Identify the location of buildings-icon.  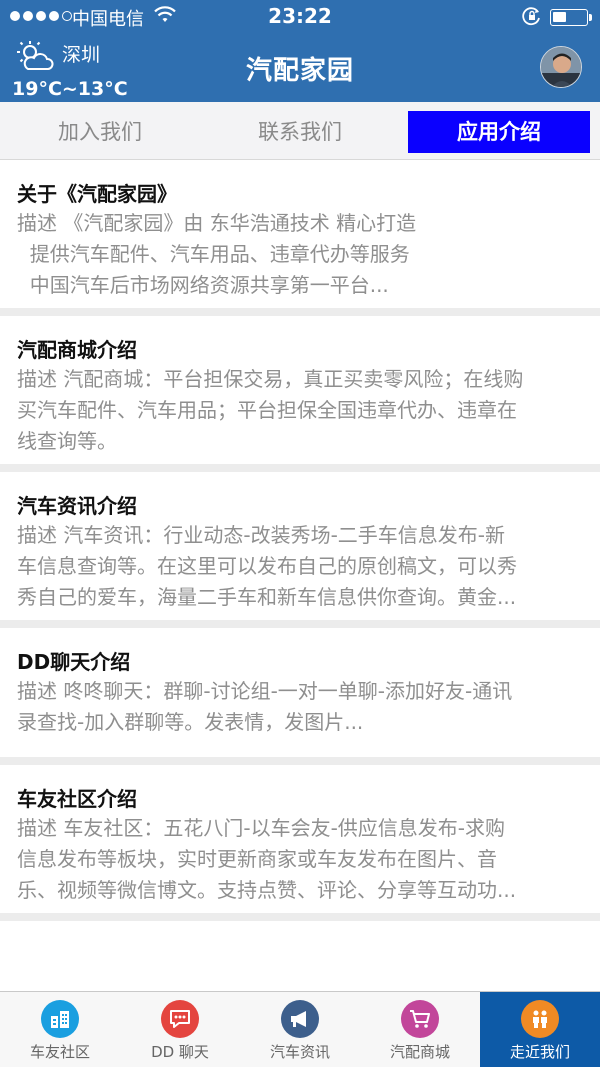
(60, 1019).